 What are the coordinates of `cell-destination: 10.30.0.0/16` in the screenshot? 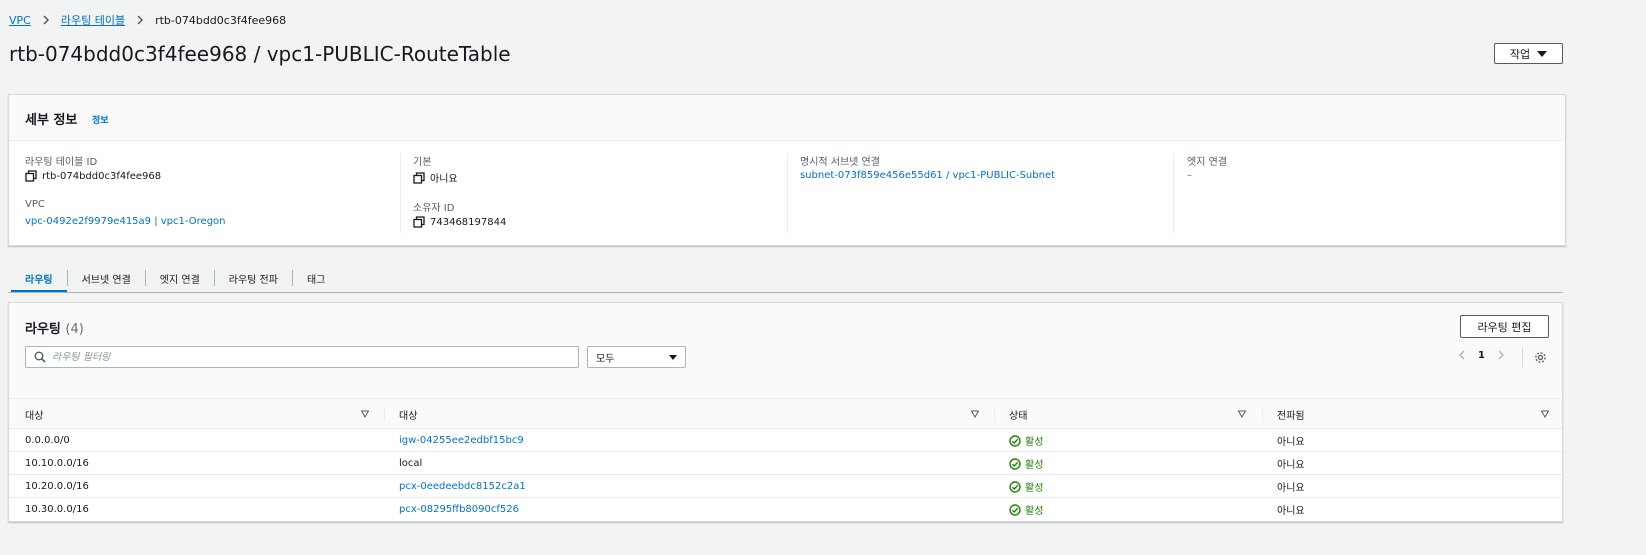 It's located at (57, 509).